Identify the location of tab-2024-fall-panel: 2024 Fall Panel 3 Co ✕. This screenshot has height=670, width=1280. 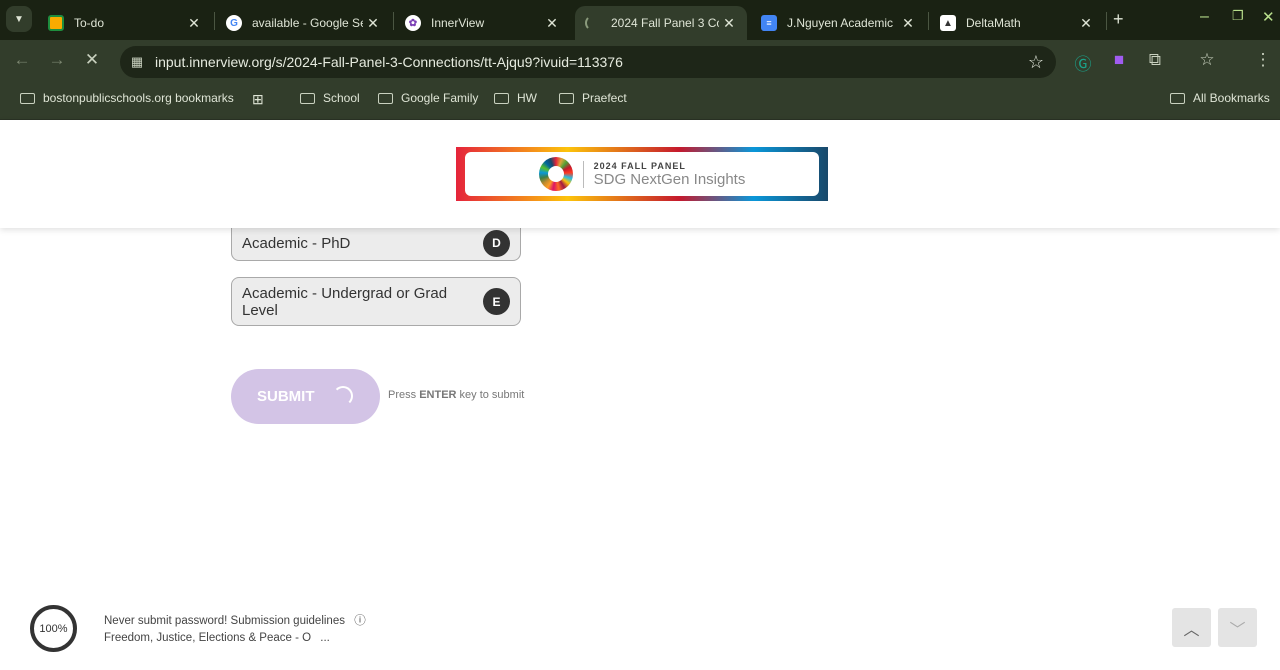
(661, 23).